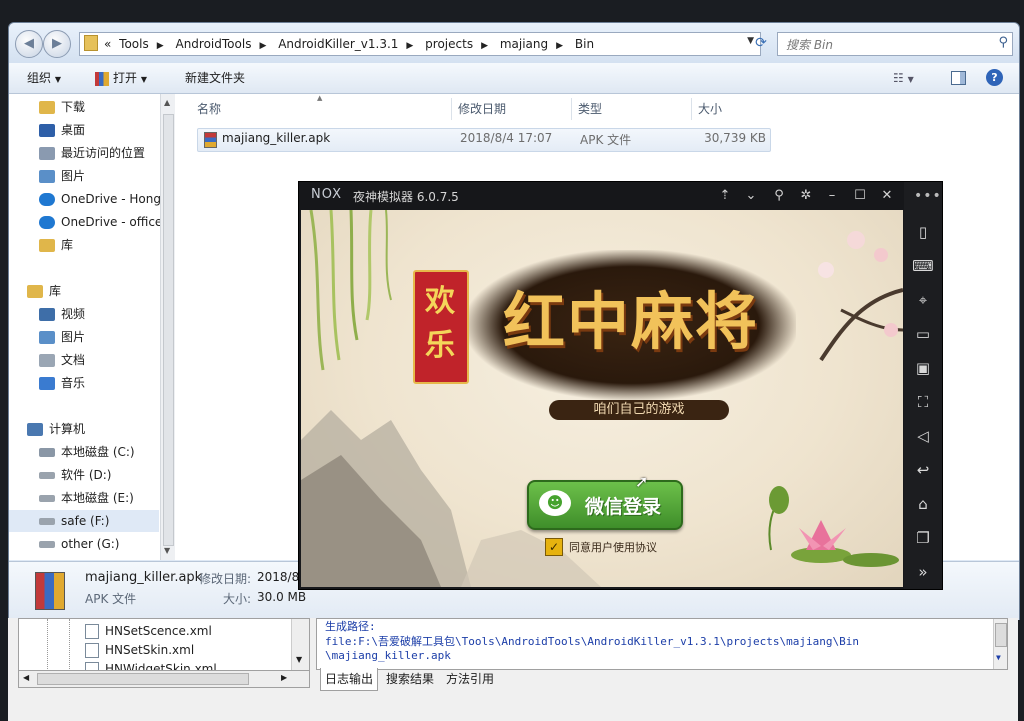  Describe the element at coordinates (590, 109) in the screenshot. I see `column-type: 类型` at that location.